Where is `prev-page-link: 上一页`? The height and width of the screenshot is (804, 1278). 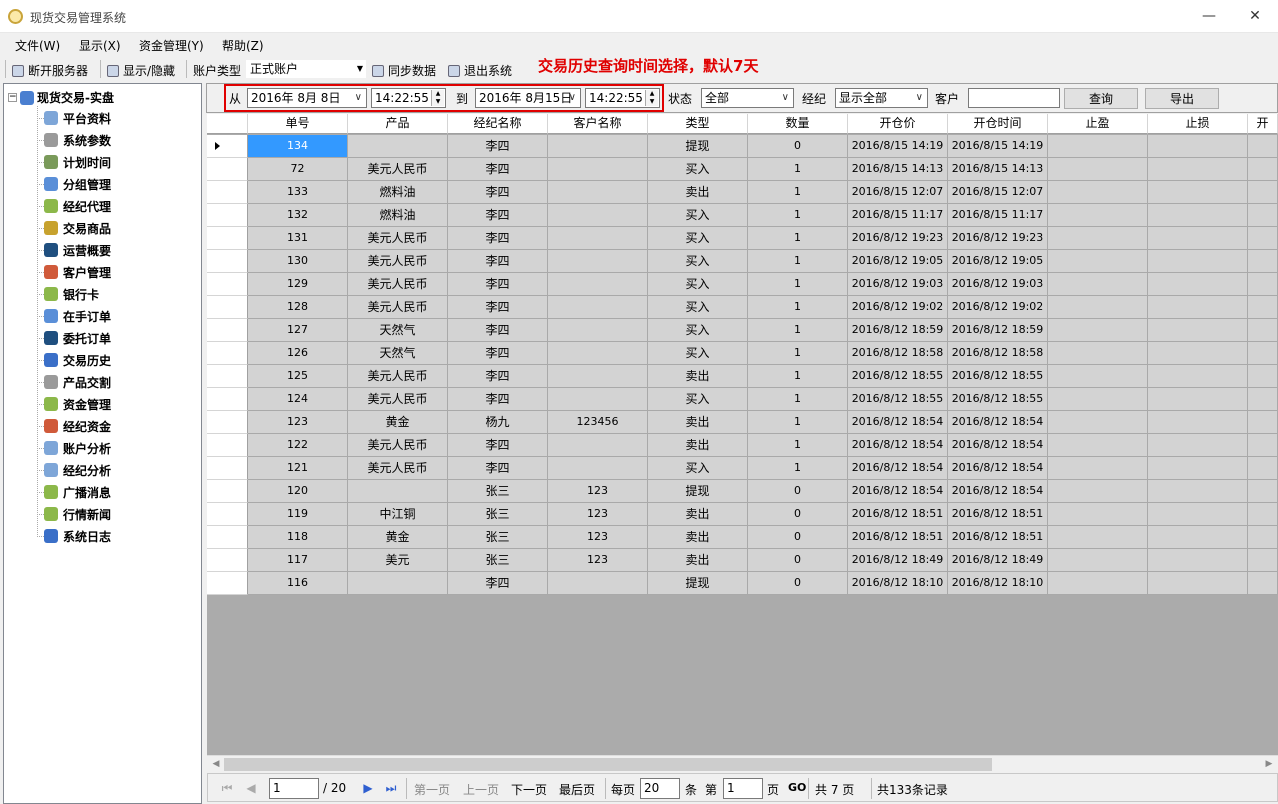
prev-page-link: 上一页 is located at coordinates (481, 789).